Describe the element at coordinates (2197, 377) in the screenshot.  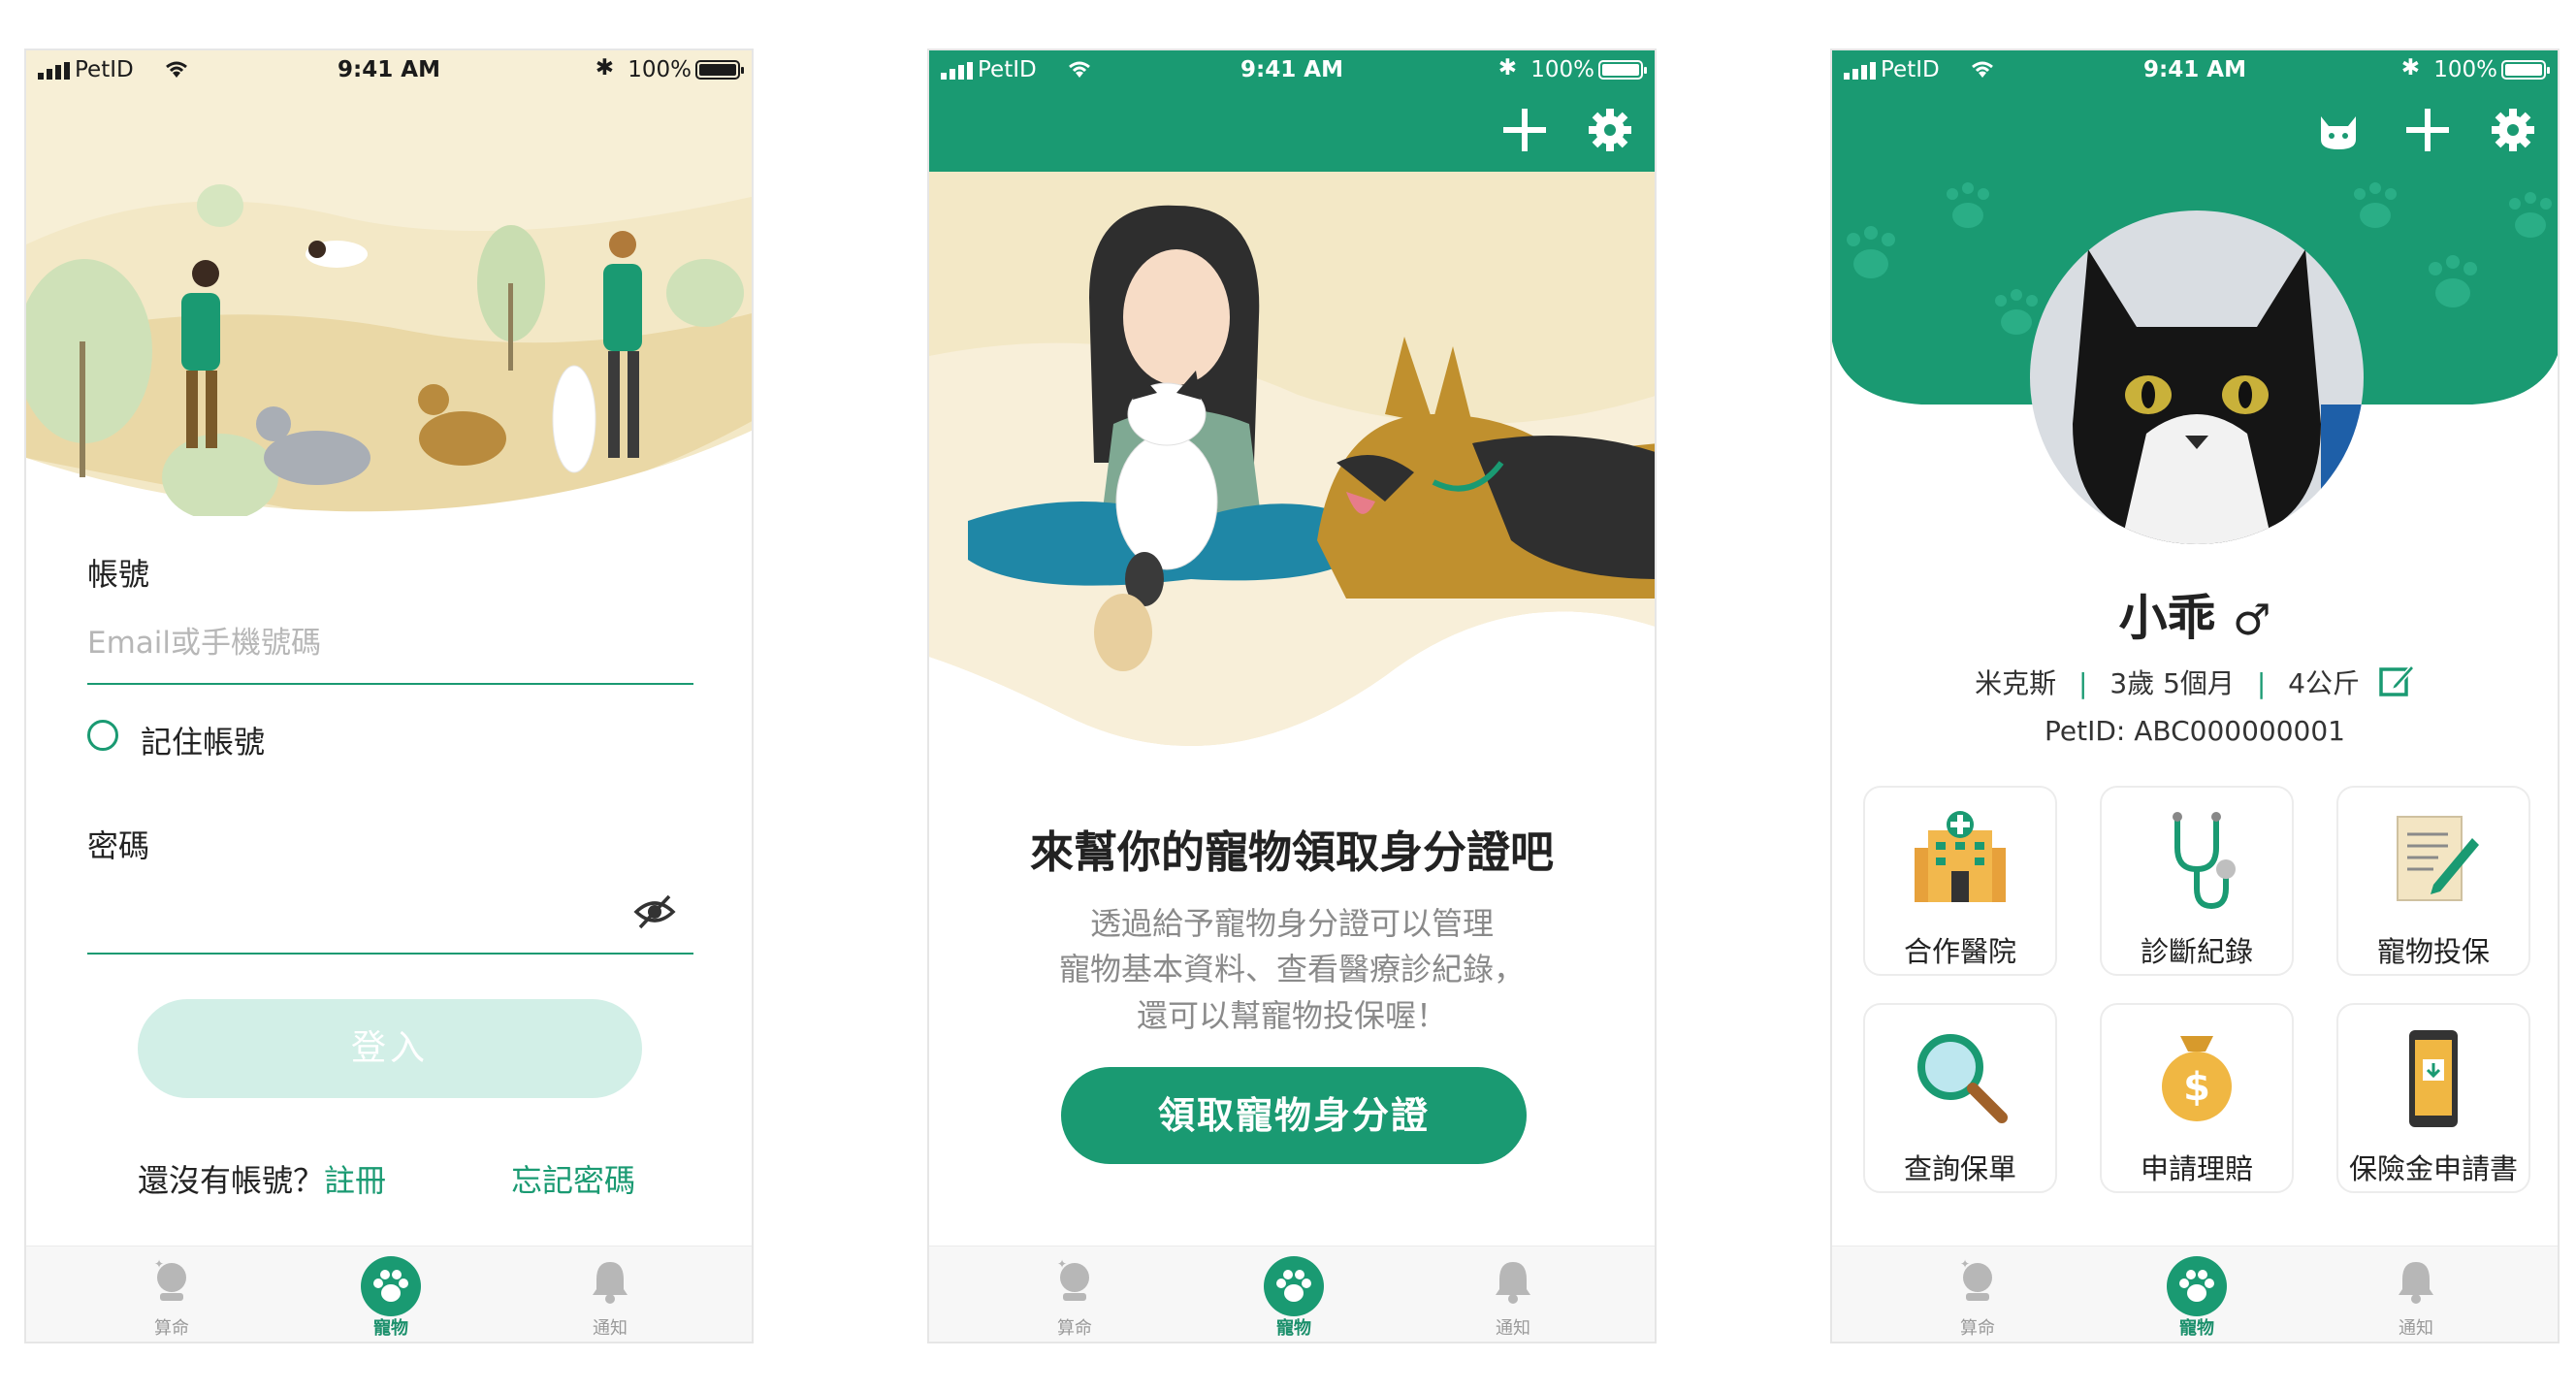
I see `pet-avatar` at that location.